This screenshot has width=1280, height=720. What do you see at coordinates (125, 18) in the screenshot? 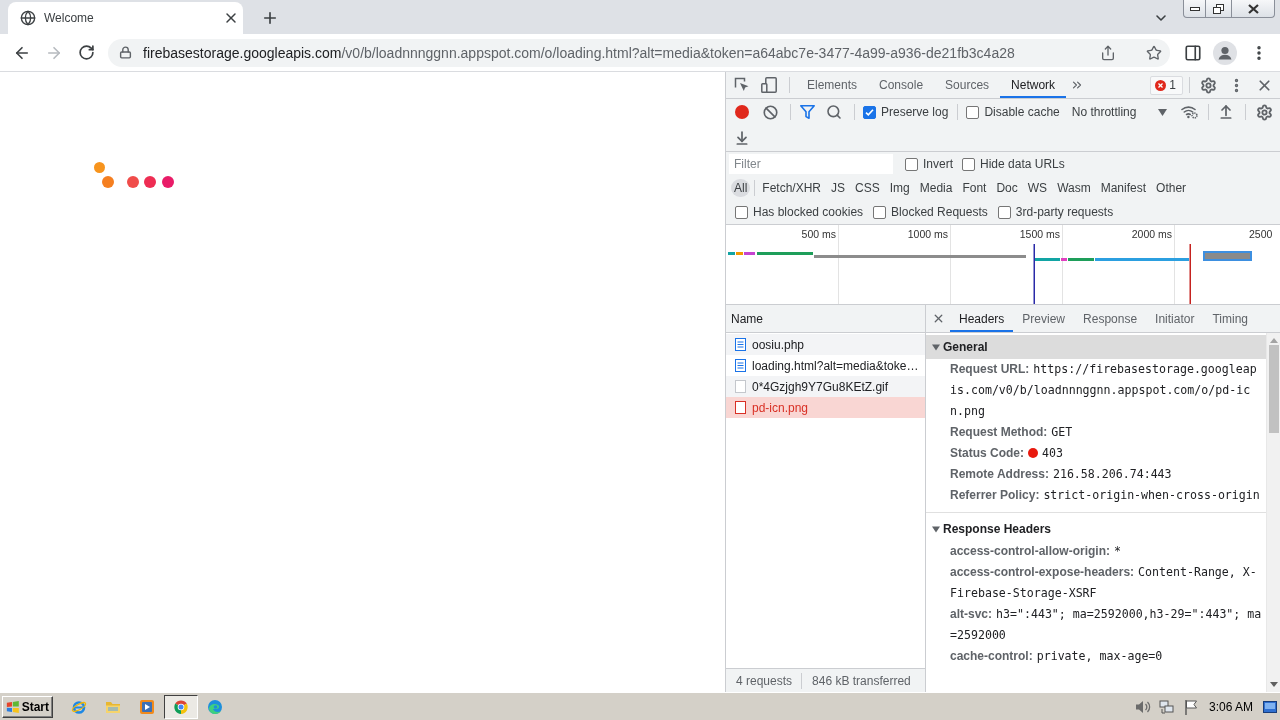
I see `browser-tab: Welcome` at bounding box center [125, 18].